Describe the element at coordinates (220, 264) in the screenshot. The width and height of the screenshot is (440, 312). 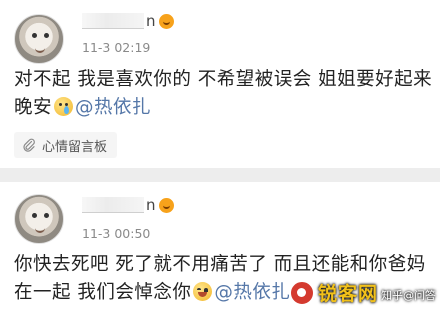
I see `post-text-line: 你快去死吧 死了就不用痛苦了 而且还能和你爸妈` at that location.